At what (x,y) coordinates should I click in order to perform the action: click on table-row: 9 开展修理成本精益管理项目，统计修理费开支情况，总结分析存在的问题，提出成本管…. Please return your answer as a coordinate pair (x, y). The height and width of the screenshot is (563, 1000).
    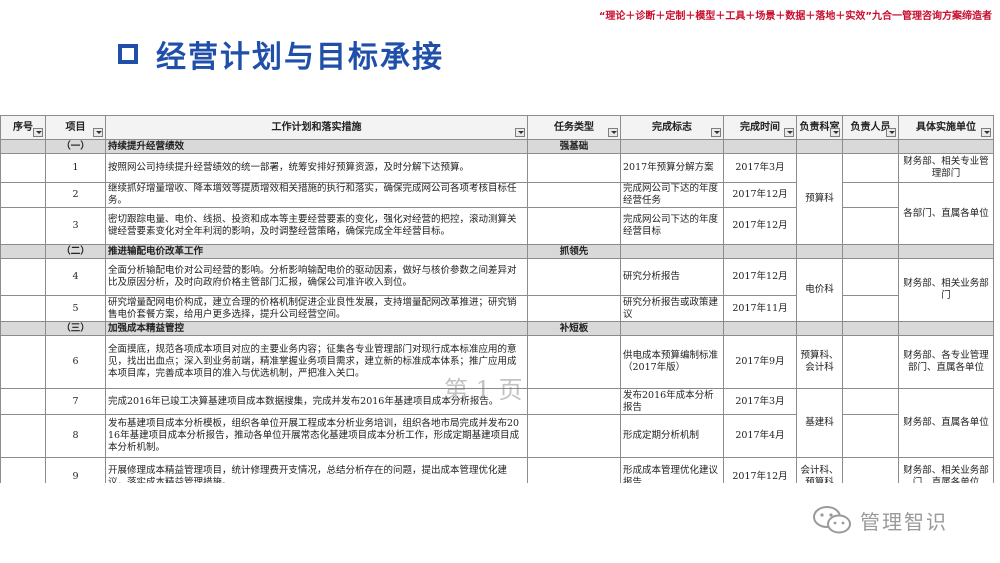
    Looking at the image, I should click on (497, 470).